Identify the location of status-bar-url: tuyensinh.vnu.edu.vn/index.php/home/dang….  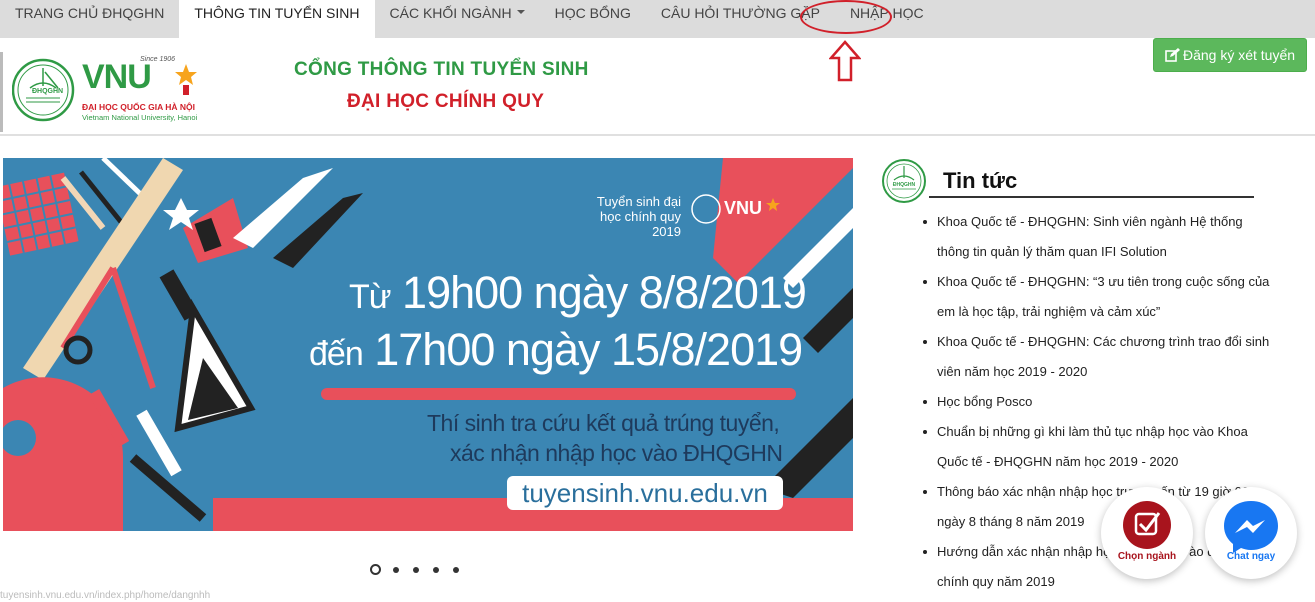
(105, 595).